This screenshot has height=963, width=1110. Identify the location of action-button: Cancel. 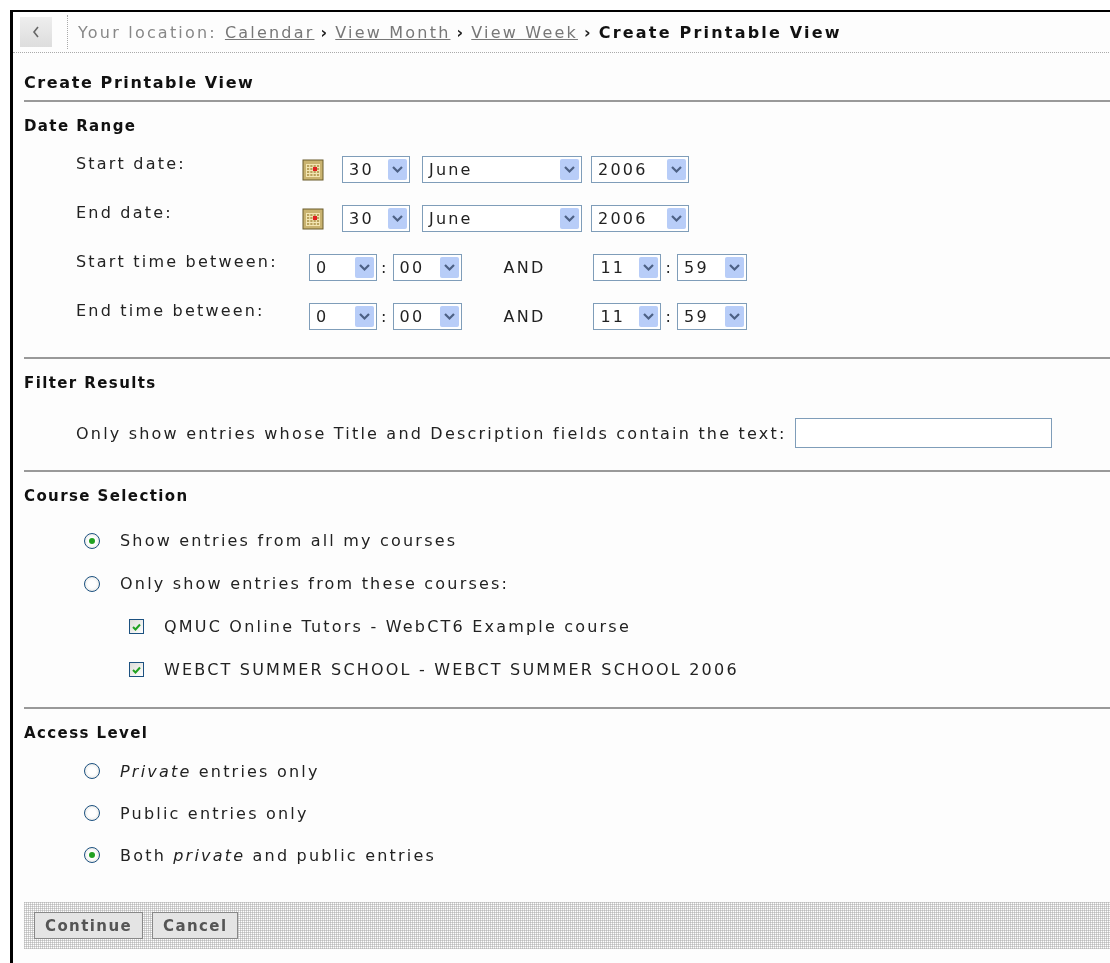
(195, 925).